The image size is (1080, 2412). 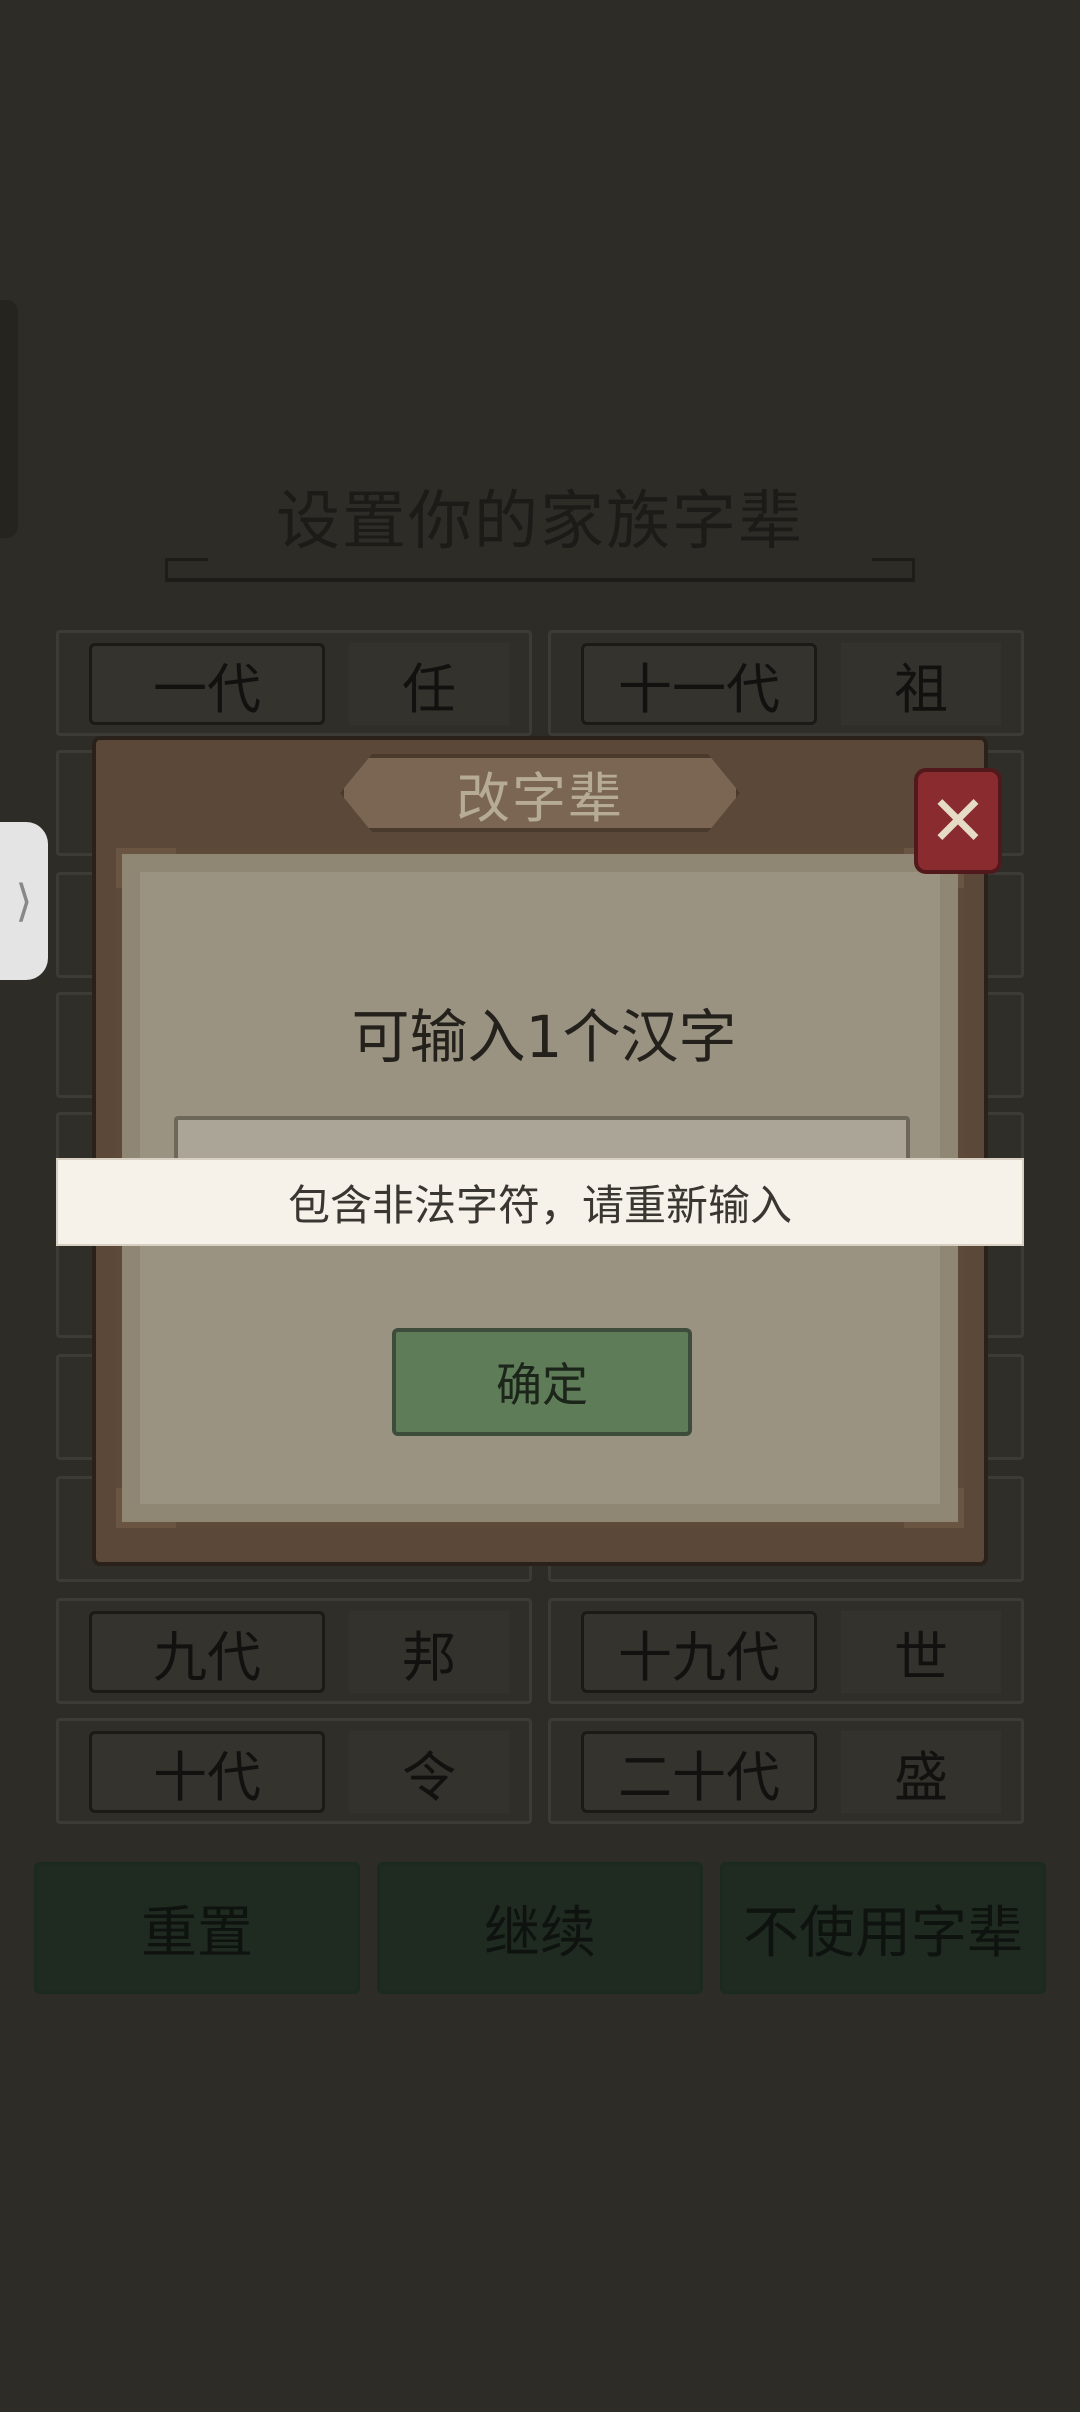 I want to click on generation-row: 一代 任, so click(x=294, y=683).